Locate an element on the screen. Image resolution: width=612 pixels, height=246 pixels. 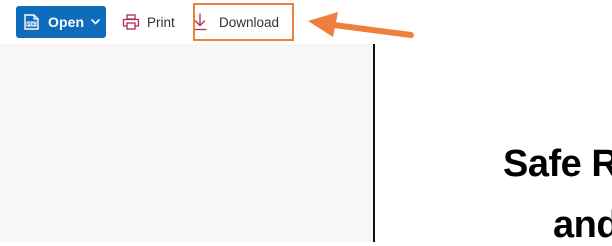
download-arrow-icon is located at coordinates (200, 22).